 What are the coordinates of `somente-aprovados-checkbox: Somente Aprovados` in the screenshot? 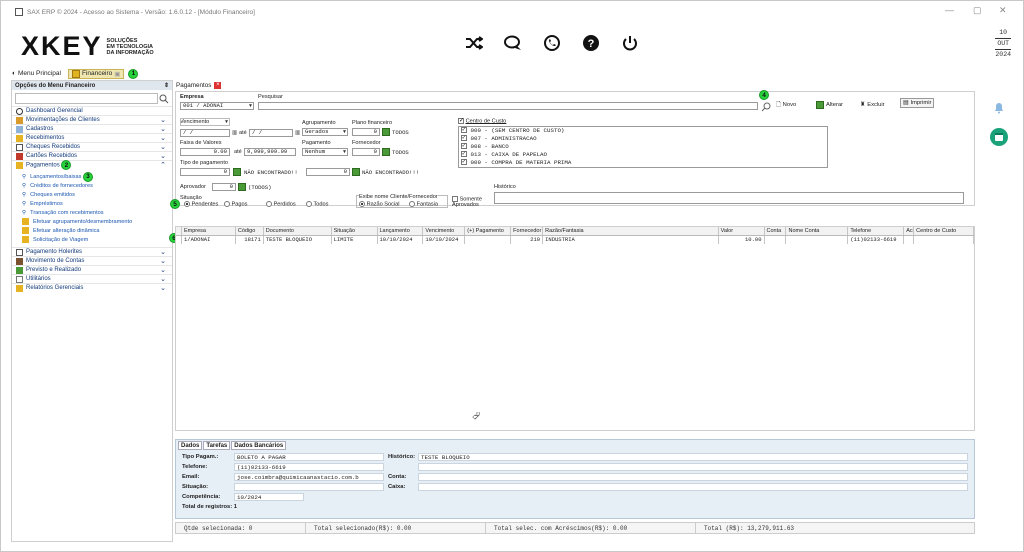 It's located at (470, 202).